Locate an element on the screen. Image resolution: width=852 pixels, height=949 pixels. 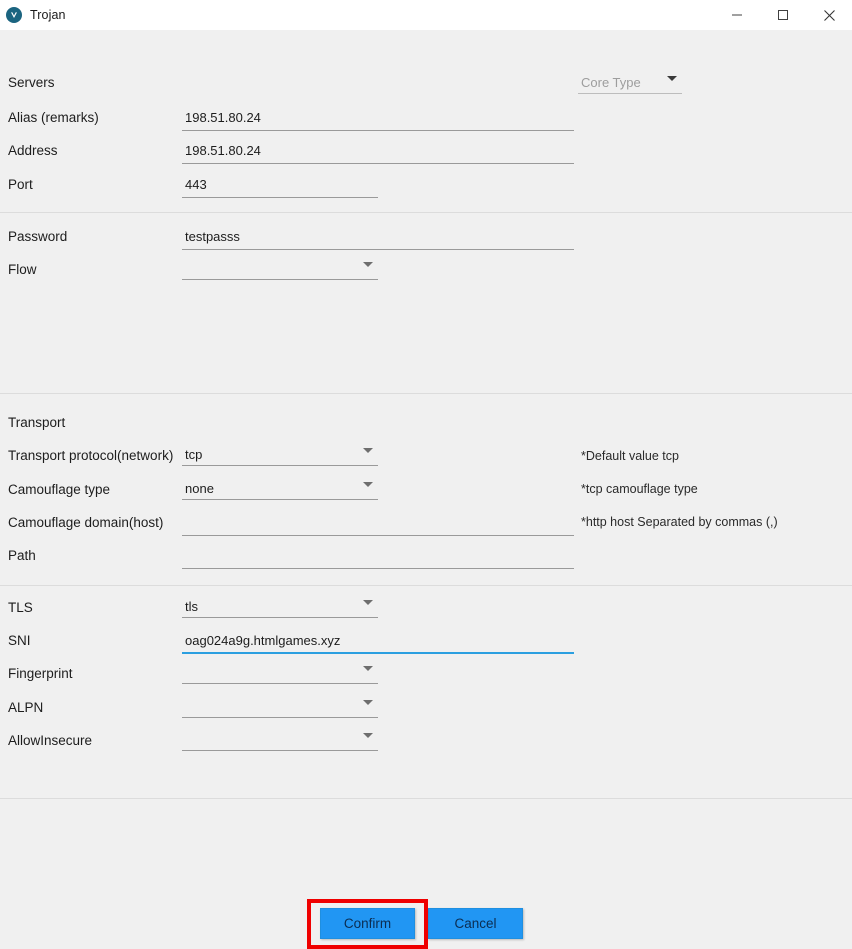
camouflage-type-select: none is located at coordinates (280, 492).